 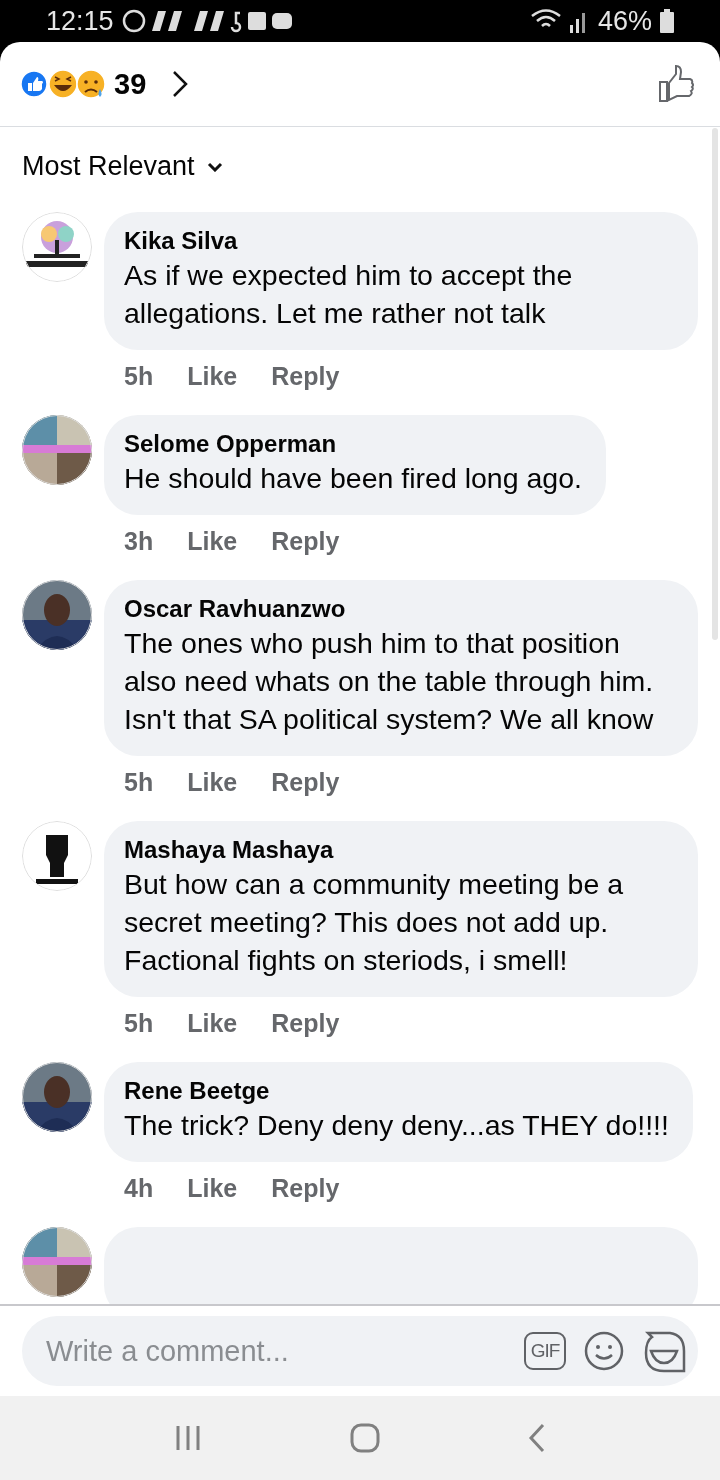 What do you see at coordinates (399, 609) in the screenshot?
I see `comment-author: Oscar Ravhuanzwo` at bounding box center [399, 609].